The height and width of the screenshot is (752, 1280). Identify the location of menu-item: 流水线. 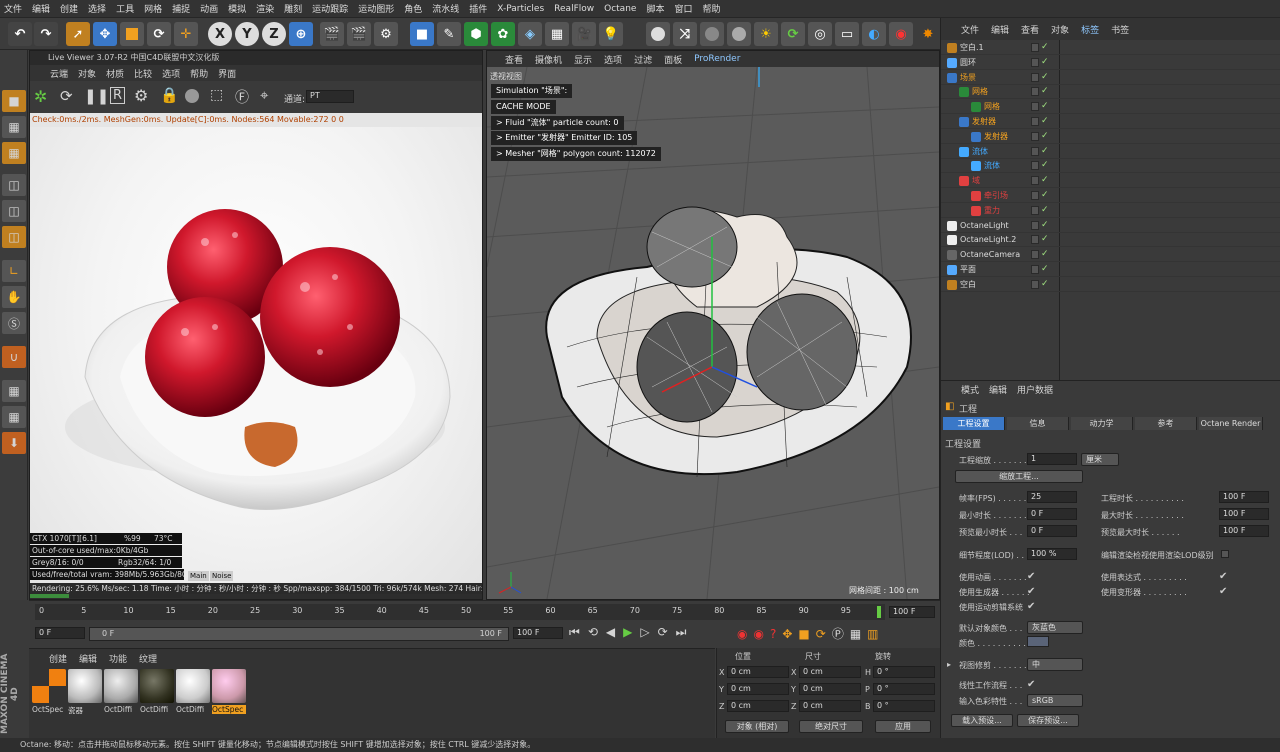
(445, 8).